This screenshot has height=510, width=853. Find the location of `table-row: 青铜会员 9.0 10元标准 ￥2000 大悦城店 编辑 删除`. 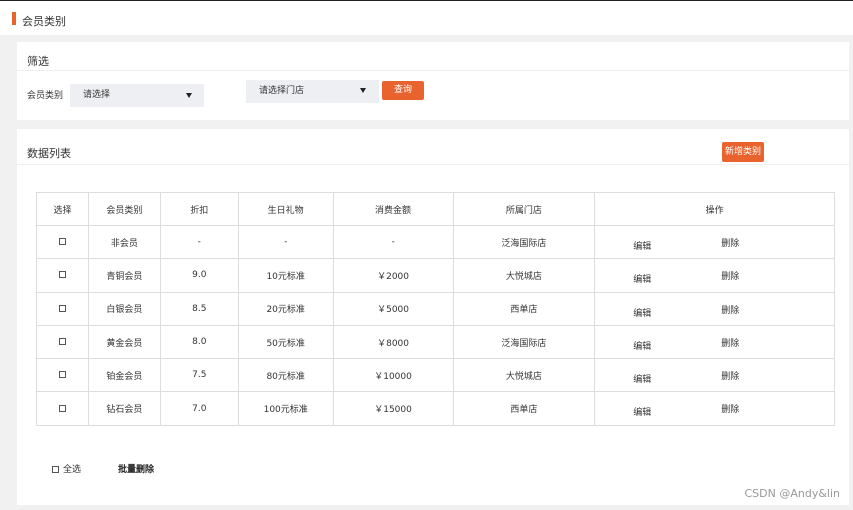

table-row: 青铜会员 9.0 10元标准 ￥2000 大悦城店 编辑 删除 is located at coordinates (435, 275).